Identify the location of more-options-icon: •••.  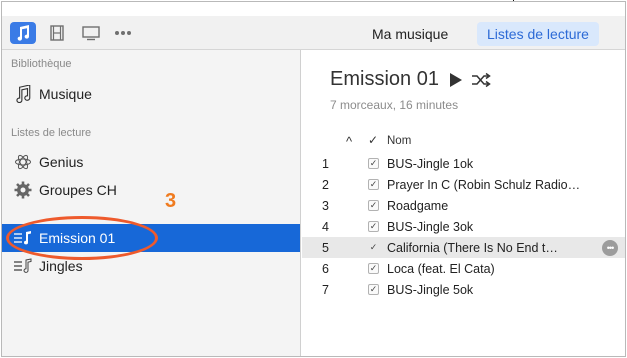
(610, 247).